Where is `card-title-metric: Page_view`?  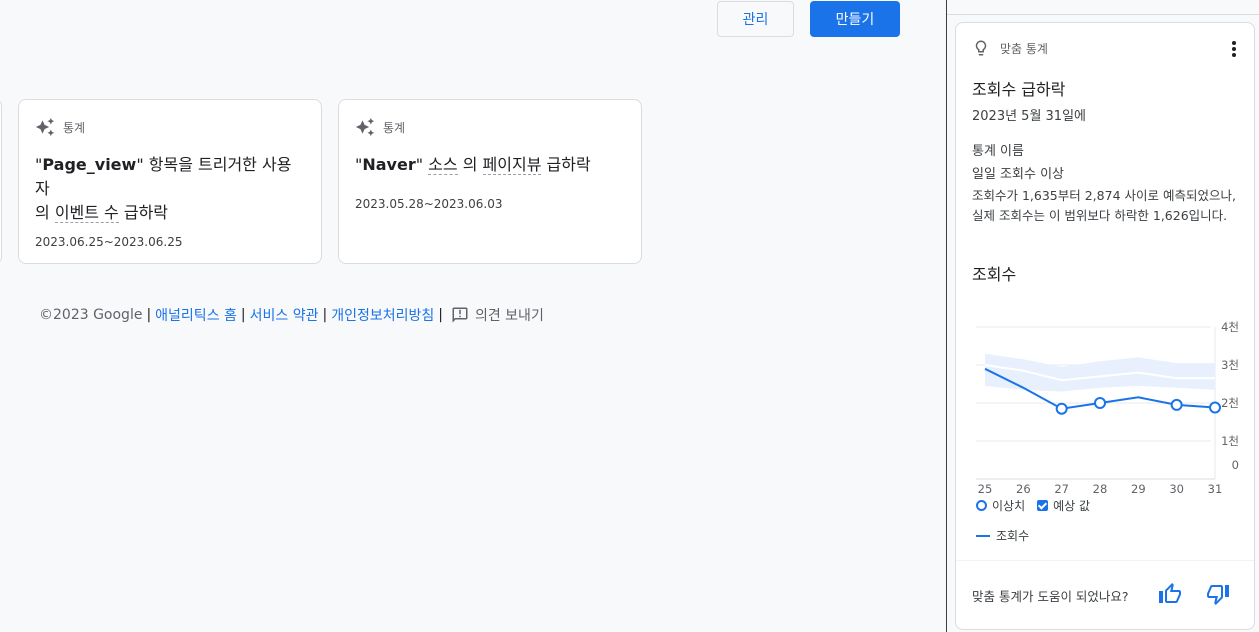 card-title-metric: Page_view is located at coordinates (89, 164).